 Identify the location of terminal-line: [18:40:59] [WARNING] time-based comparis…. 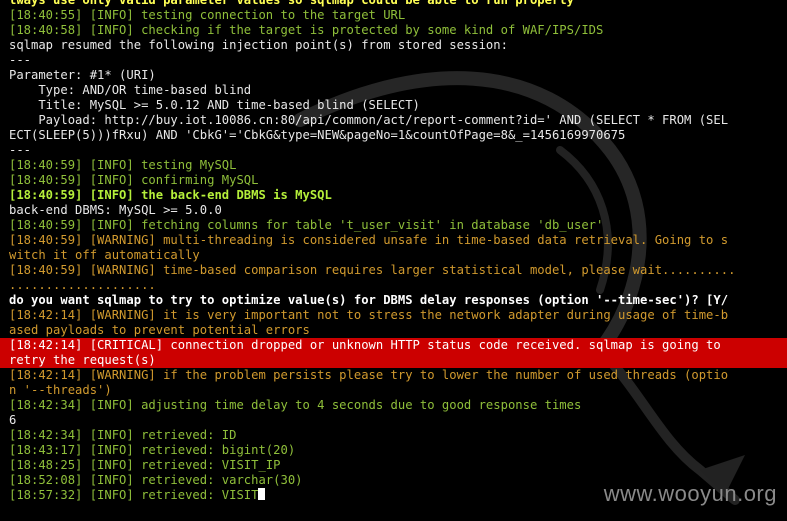
(372, 270).